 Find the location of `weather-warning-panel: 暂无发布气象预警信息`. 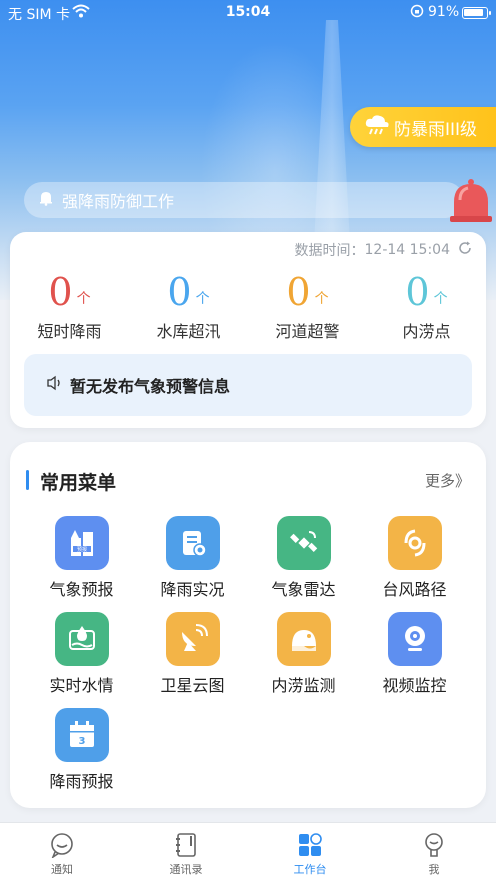

weather-warning-panel: 暂无发布气象预警信息 is located at coordinates (248, 385).